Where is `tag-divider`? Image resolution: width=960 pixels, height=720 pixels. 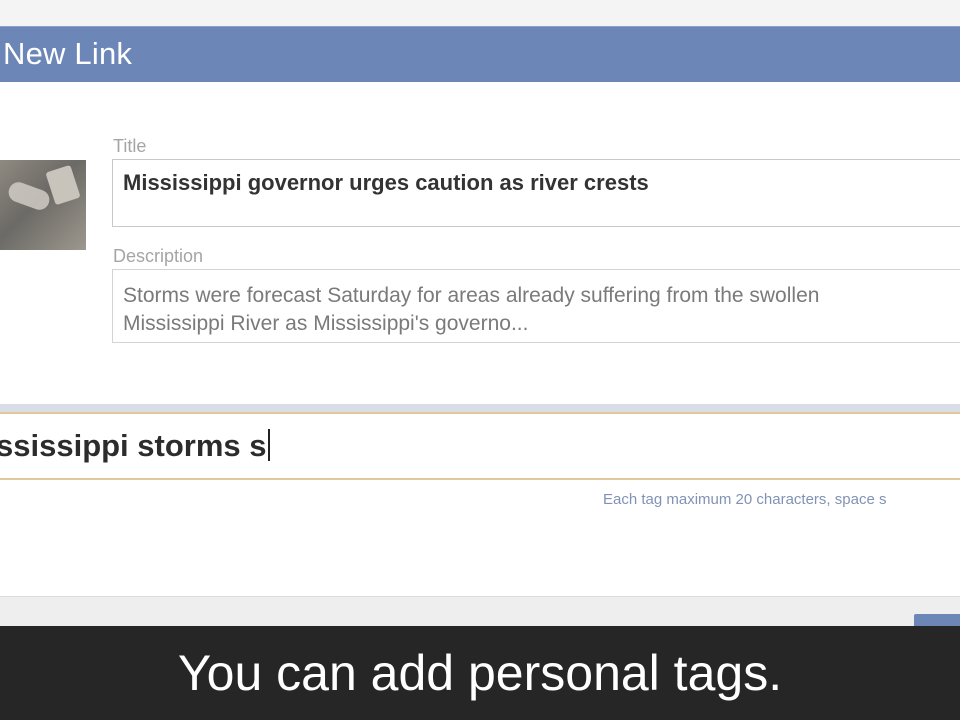 tag-divider is located at coordinates (480, 408).